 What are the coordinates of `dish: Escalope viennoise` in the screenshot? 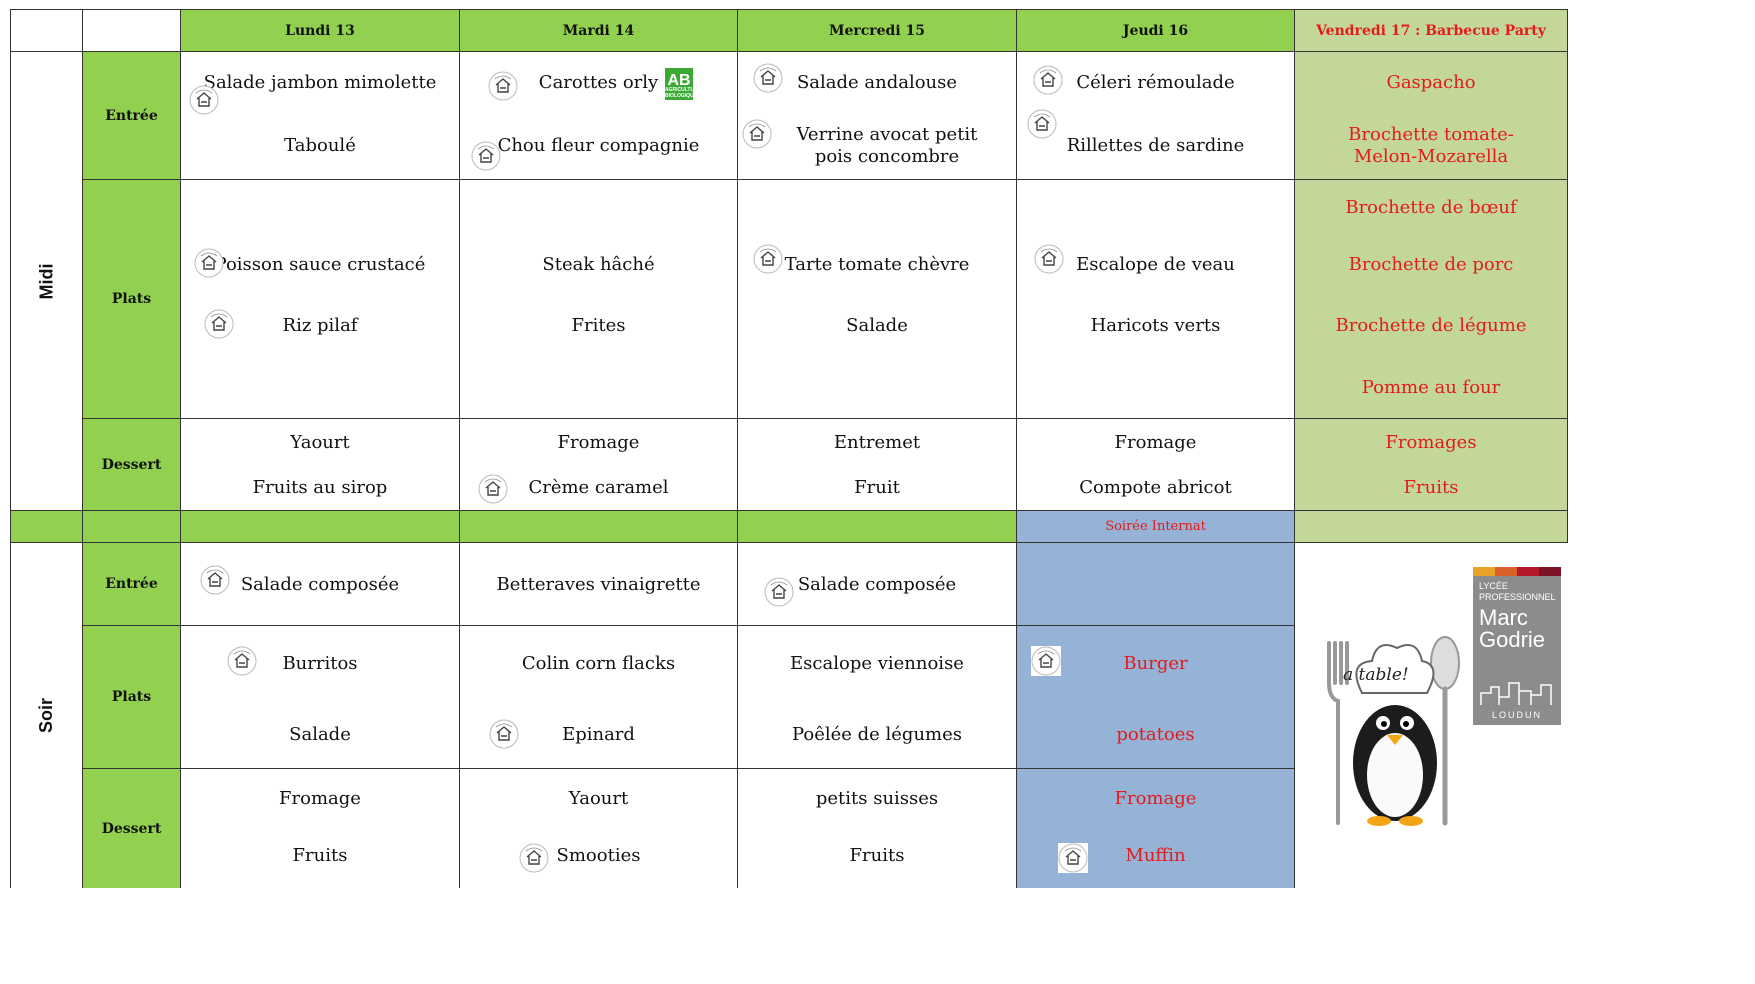 It's located at (877, 663).